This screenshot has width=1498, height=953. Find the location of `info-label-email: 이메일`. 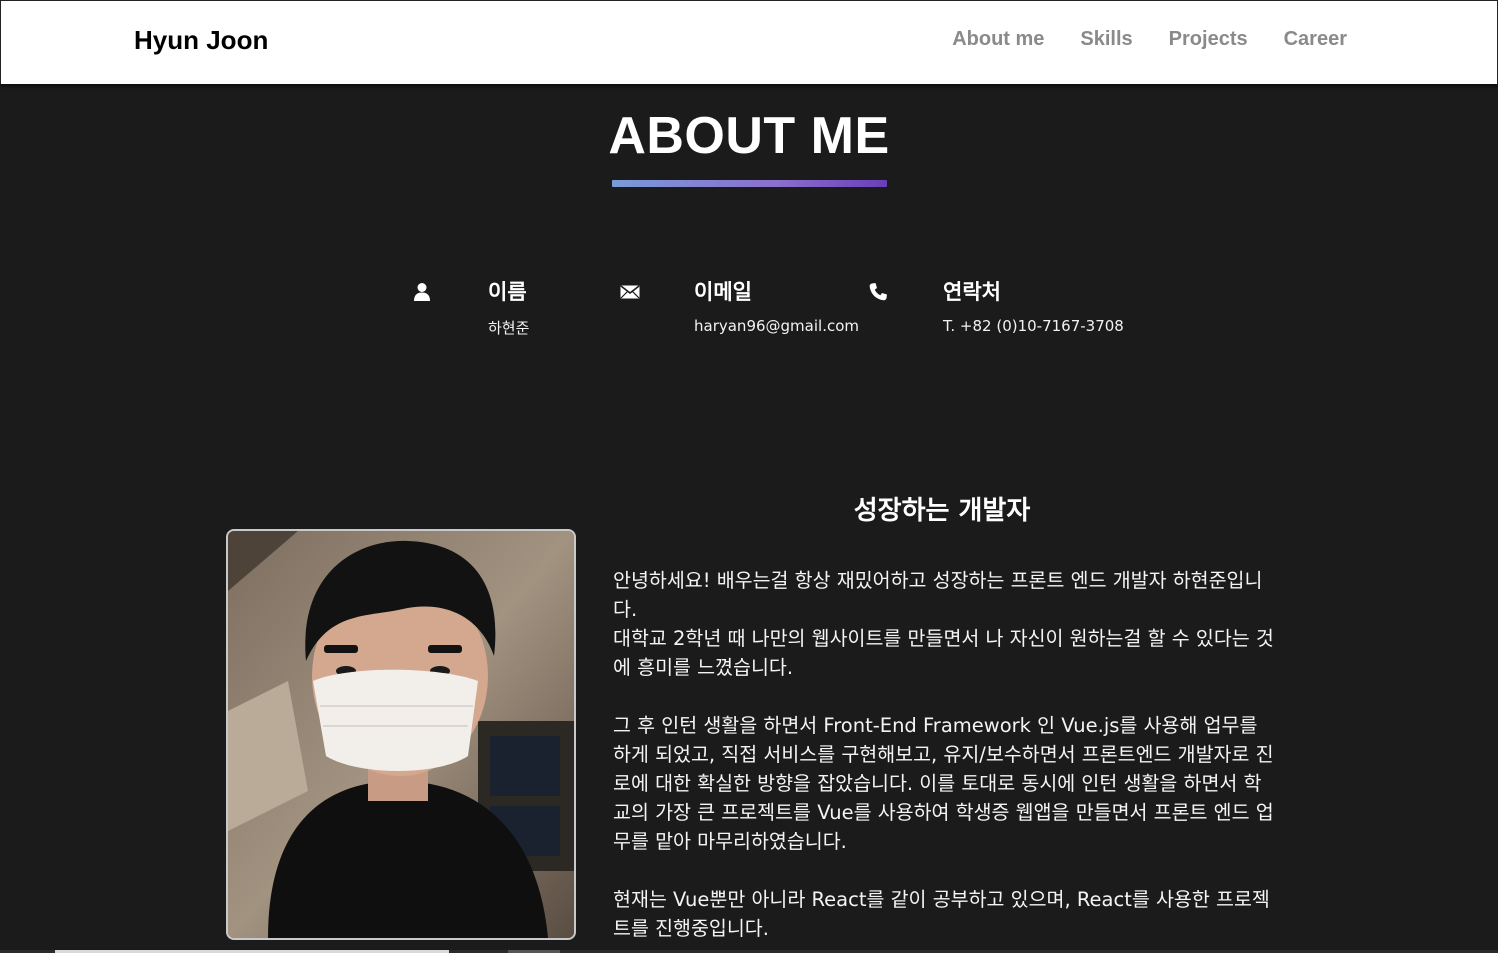

info-label-email: 이메일 is located at coordinates (723, 292).